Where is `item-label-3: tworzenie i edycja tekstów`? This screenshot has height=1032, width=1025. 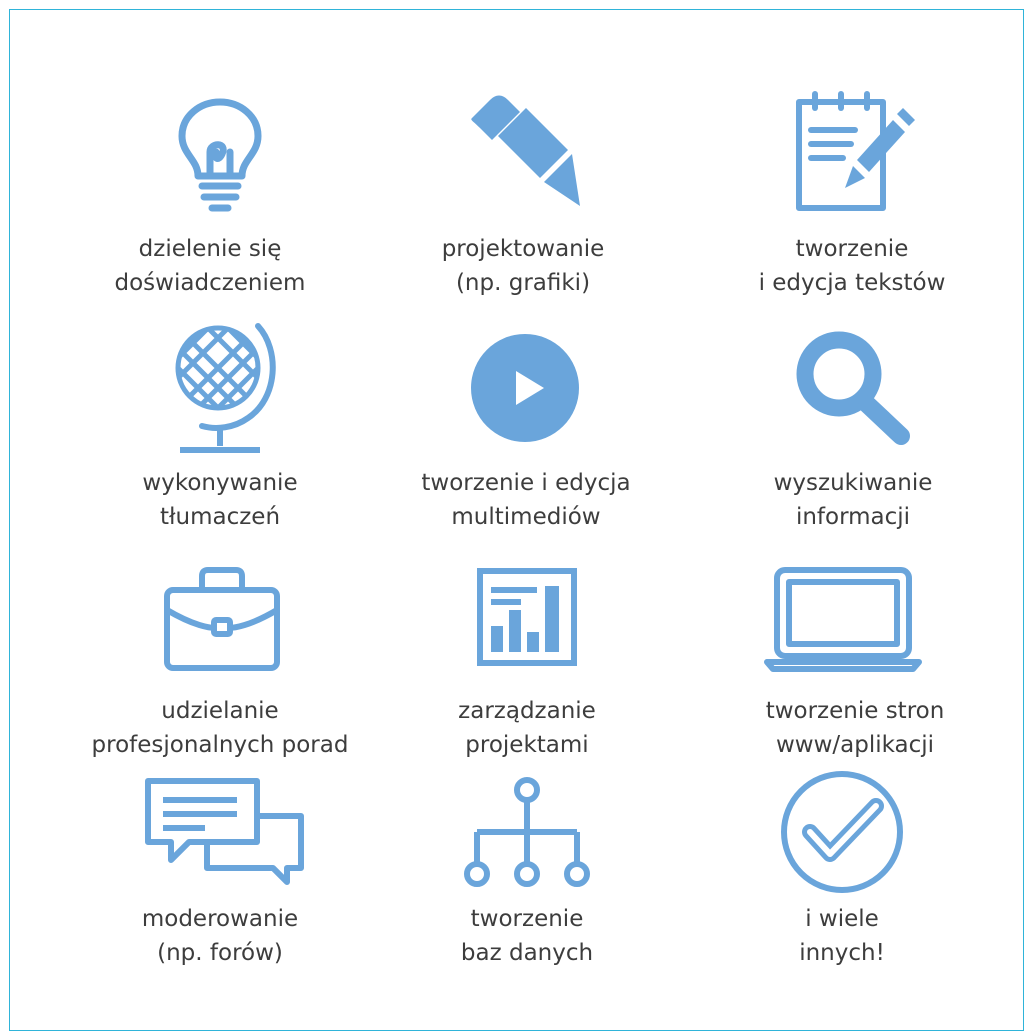
item-label-3: tworzenie i edycja tekstów is located at coordinates (852, 266).